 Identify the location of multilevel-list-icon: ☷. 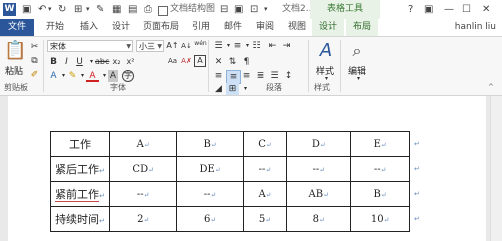
(256, 46).